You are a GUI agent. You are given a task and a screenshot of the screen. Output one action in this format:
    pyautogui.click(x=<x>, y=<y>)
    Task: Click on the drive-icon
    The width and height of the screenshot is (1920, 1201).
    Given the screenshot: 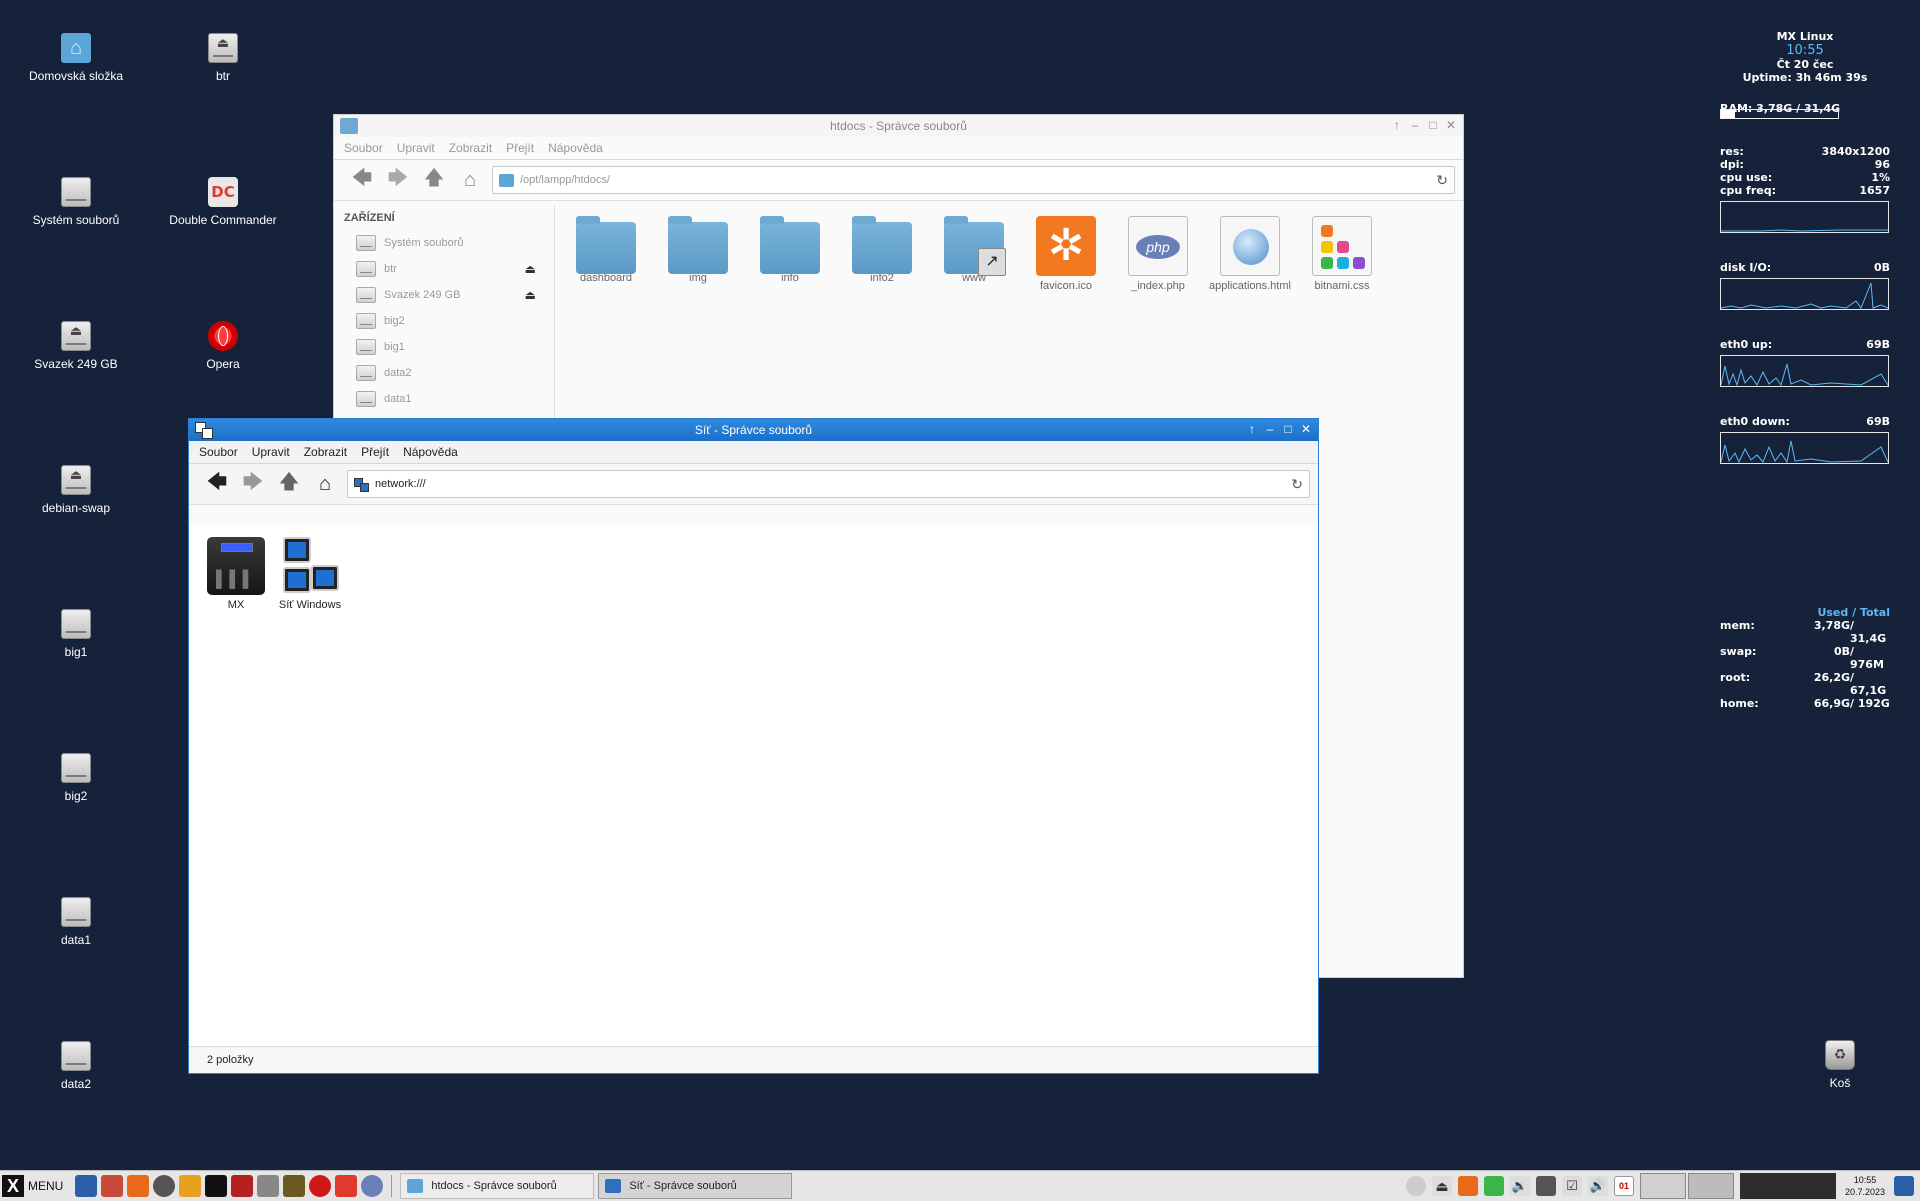 What is the action you would take?
    pyautogui.click(x=366, y=373)
    